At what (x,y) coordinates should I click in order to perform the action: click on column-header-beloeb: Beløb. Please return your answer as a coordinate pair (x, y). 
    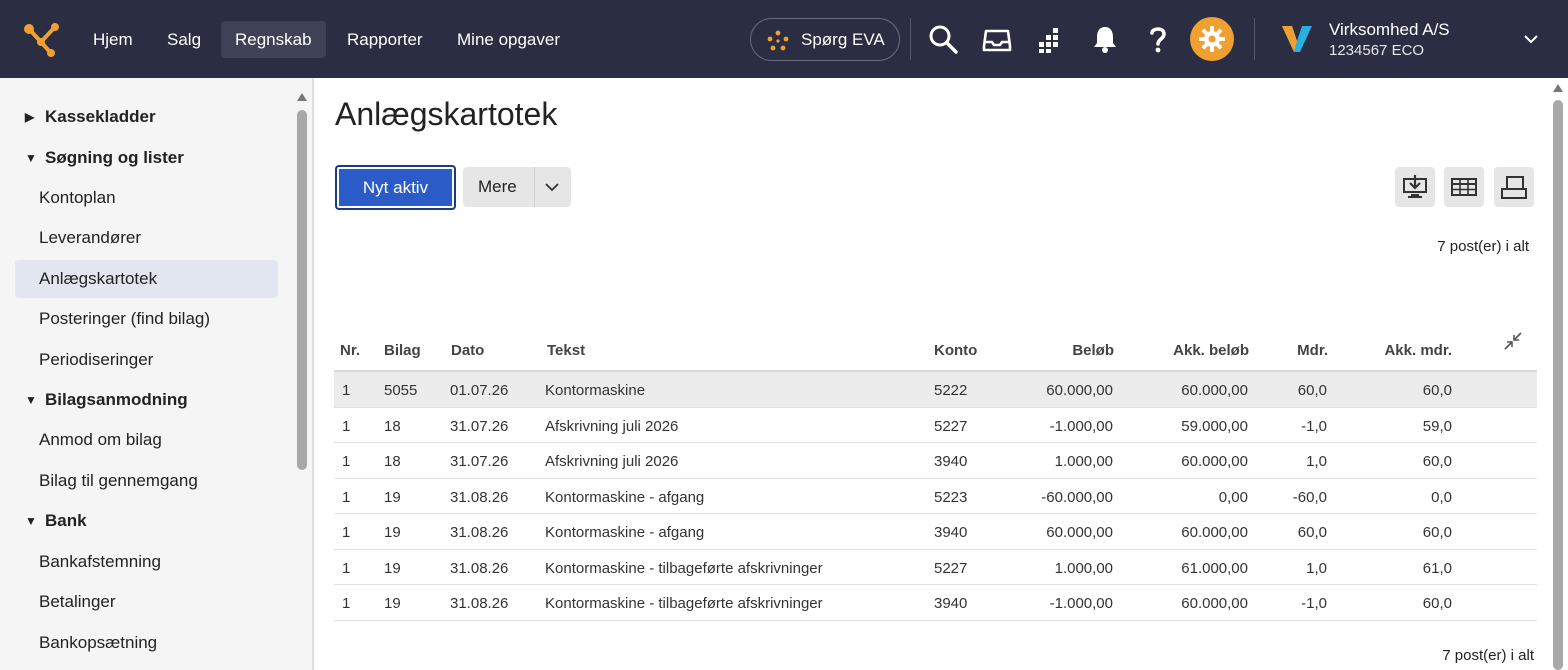
    Looking at the image, I should click on (1093, 350).